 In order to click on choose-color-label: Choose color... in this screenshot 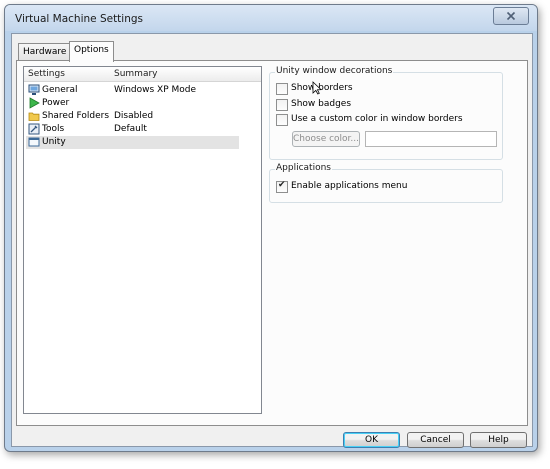, I will do `click(326, 139)`.